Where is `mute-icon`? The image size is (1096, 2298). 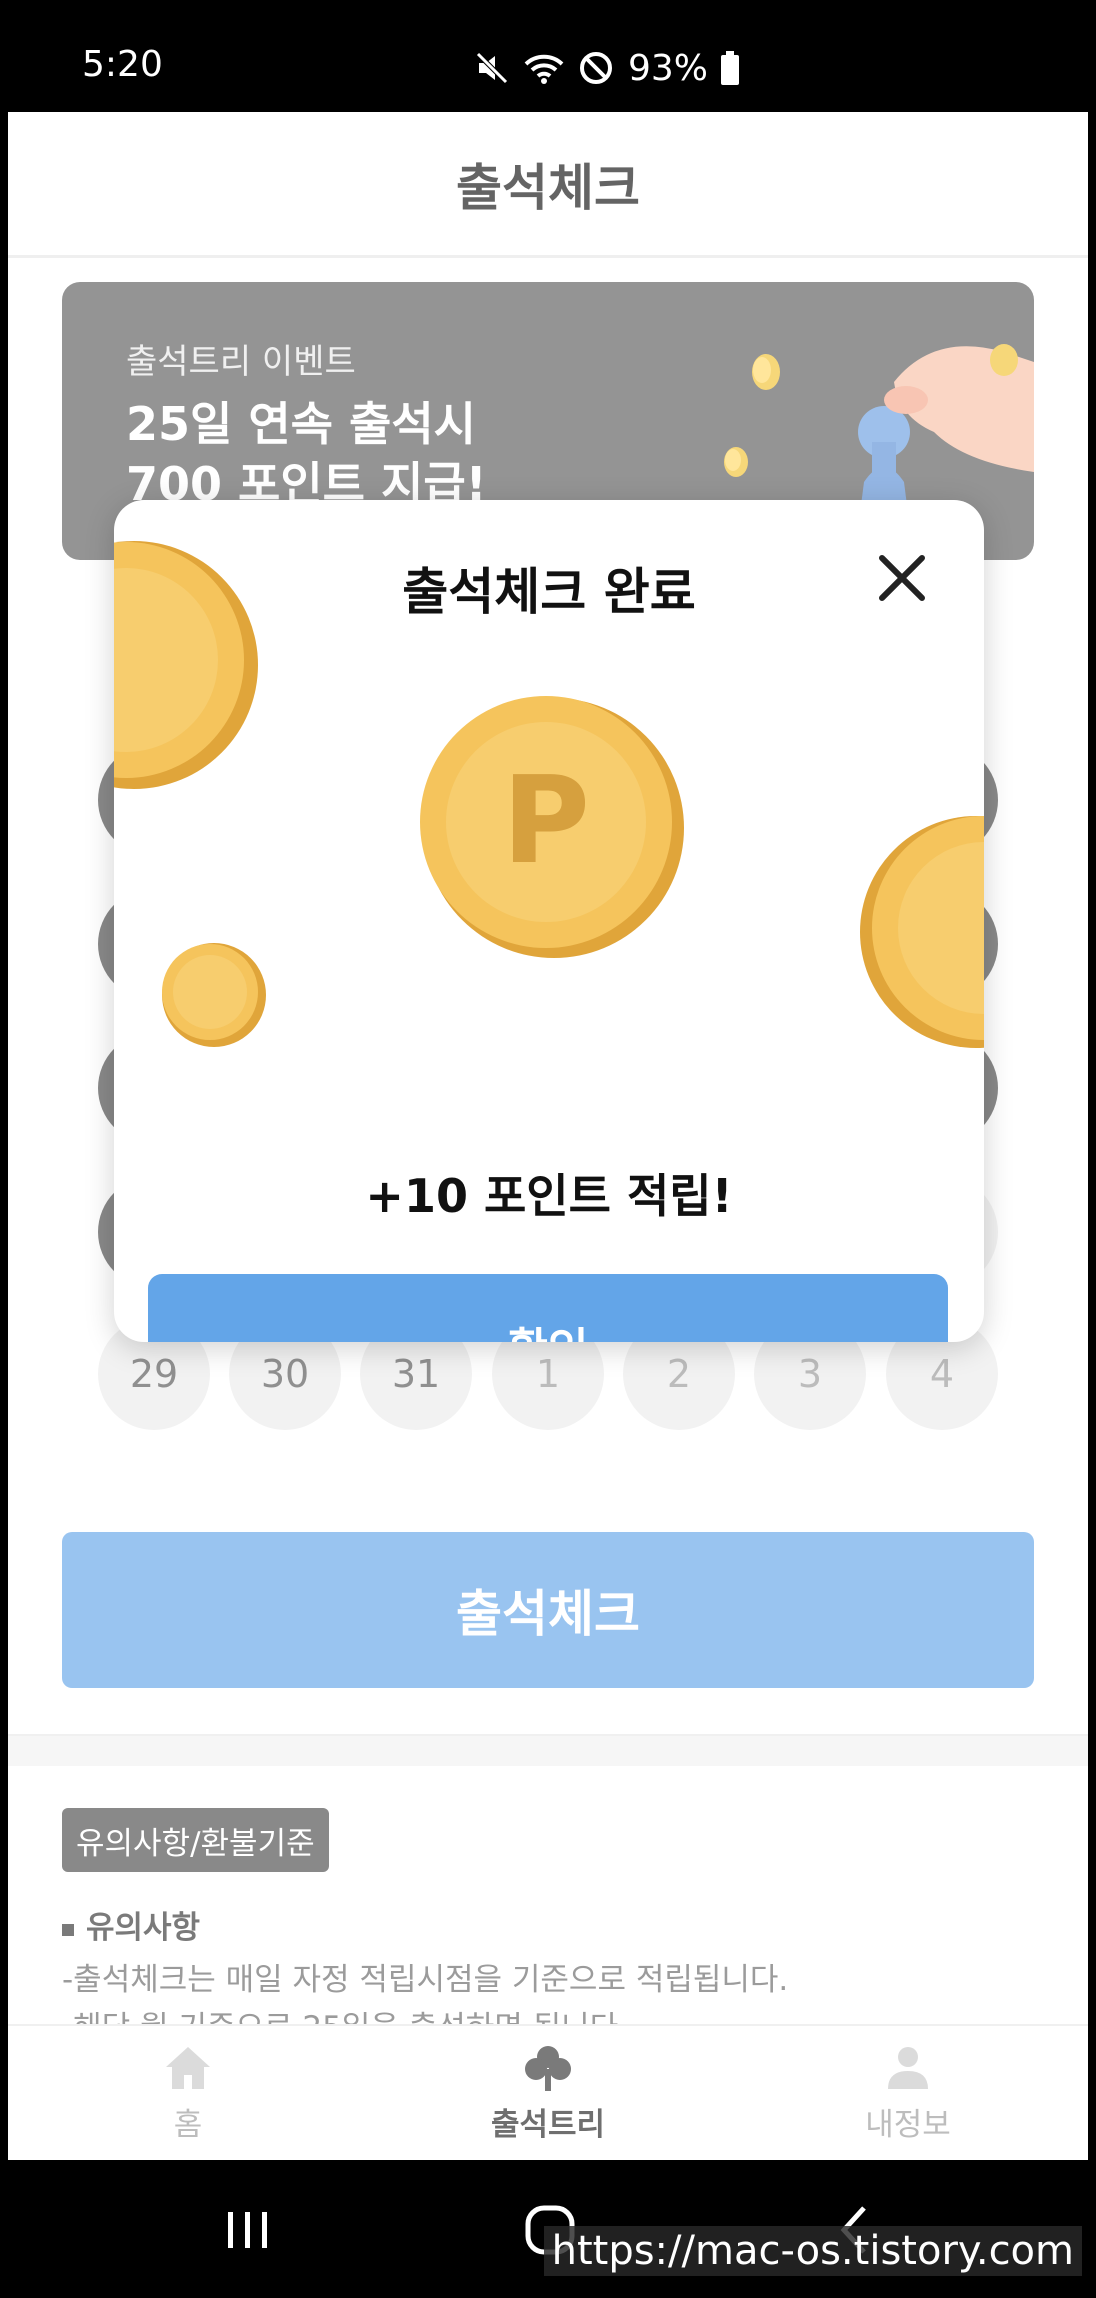
mute-icon is located at coordinates (492, 68).